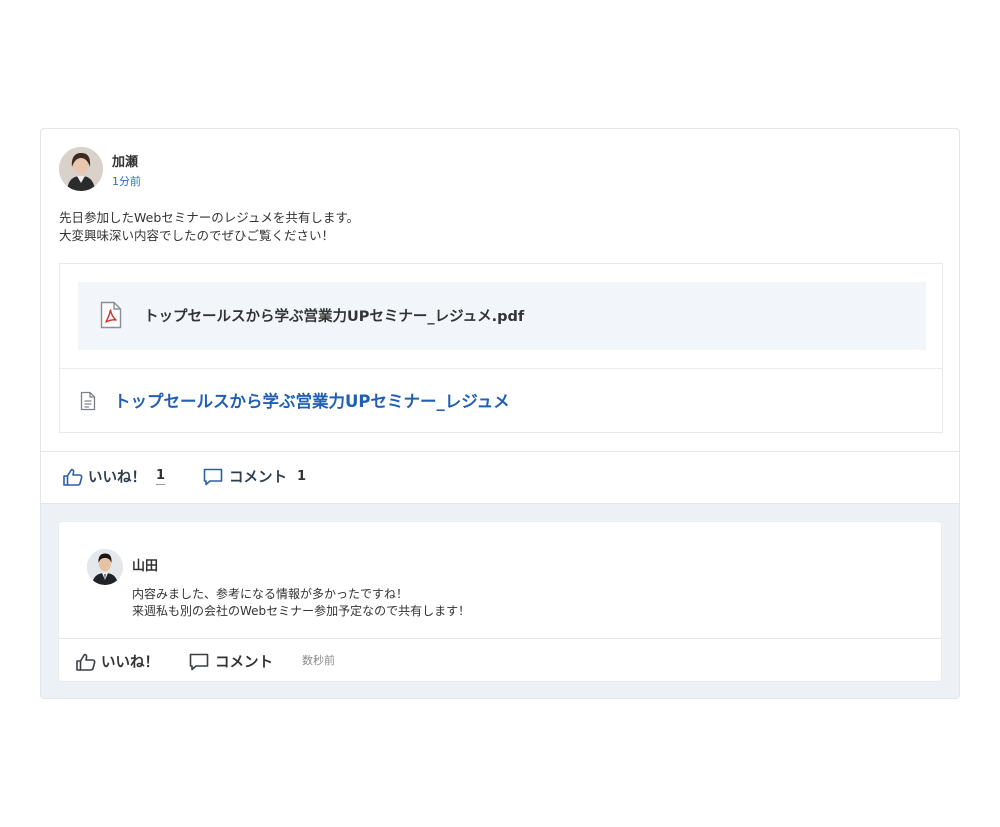 The image size is (1000, 827). I want to click on post-body-line: 先日参加したWebセミナーのレジュメを共有します。, so click(209, 217).